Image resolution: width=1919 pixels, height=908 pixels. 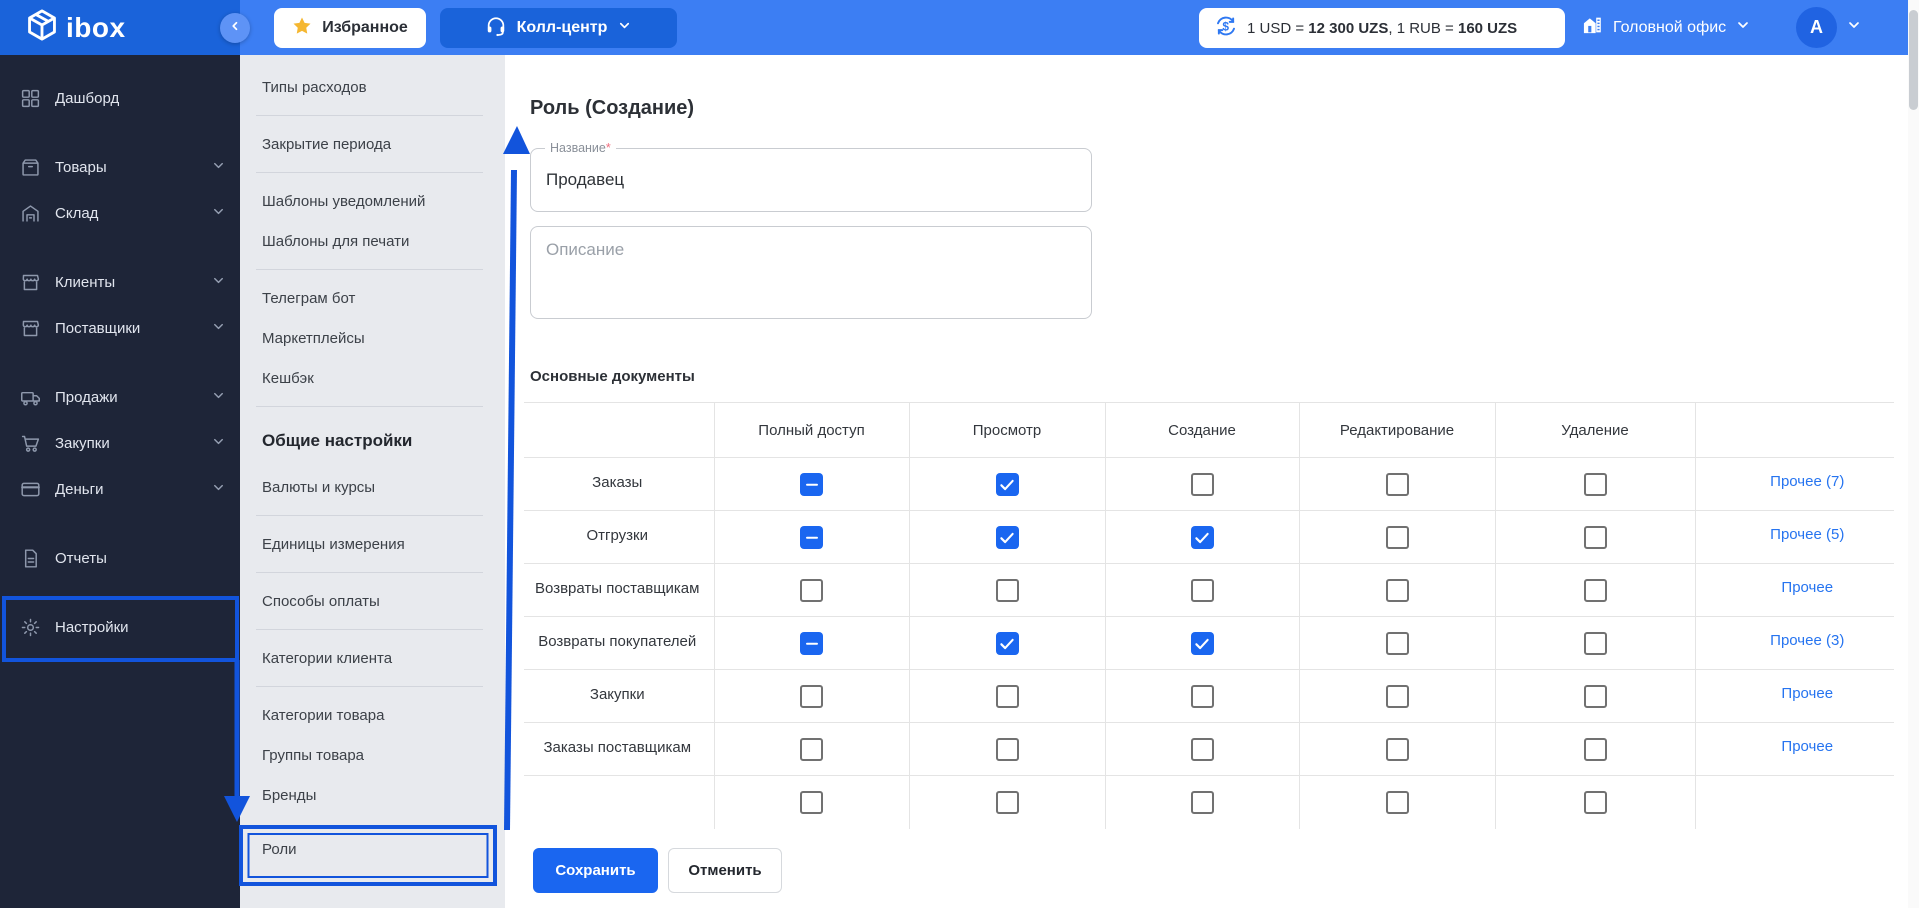 I want to click on sidebar-item-Деньги: Деньги, so click(x=120, y=489).